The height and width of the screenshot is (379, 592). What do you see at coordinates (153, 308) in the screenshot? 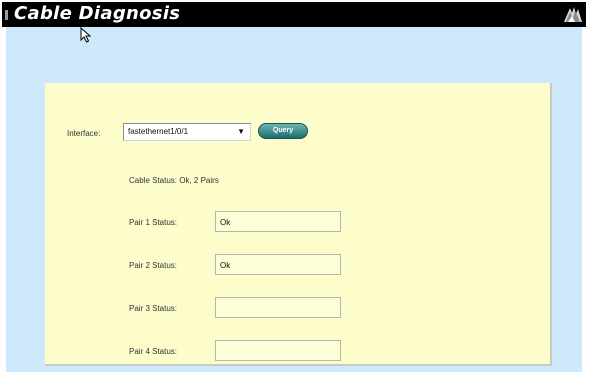
I see `pair-3-status-label: Pair 3 Status:` at bounding box center [153, 308].